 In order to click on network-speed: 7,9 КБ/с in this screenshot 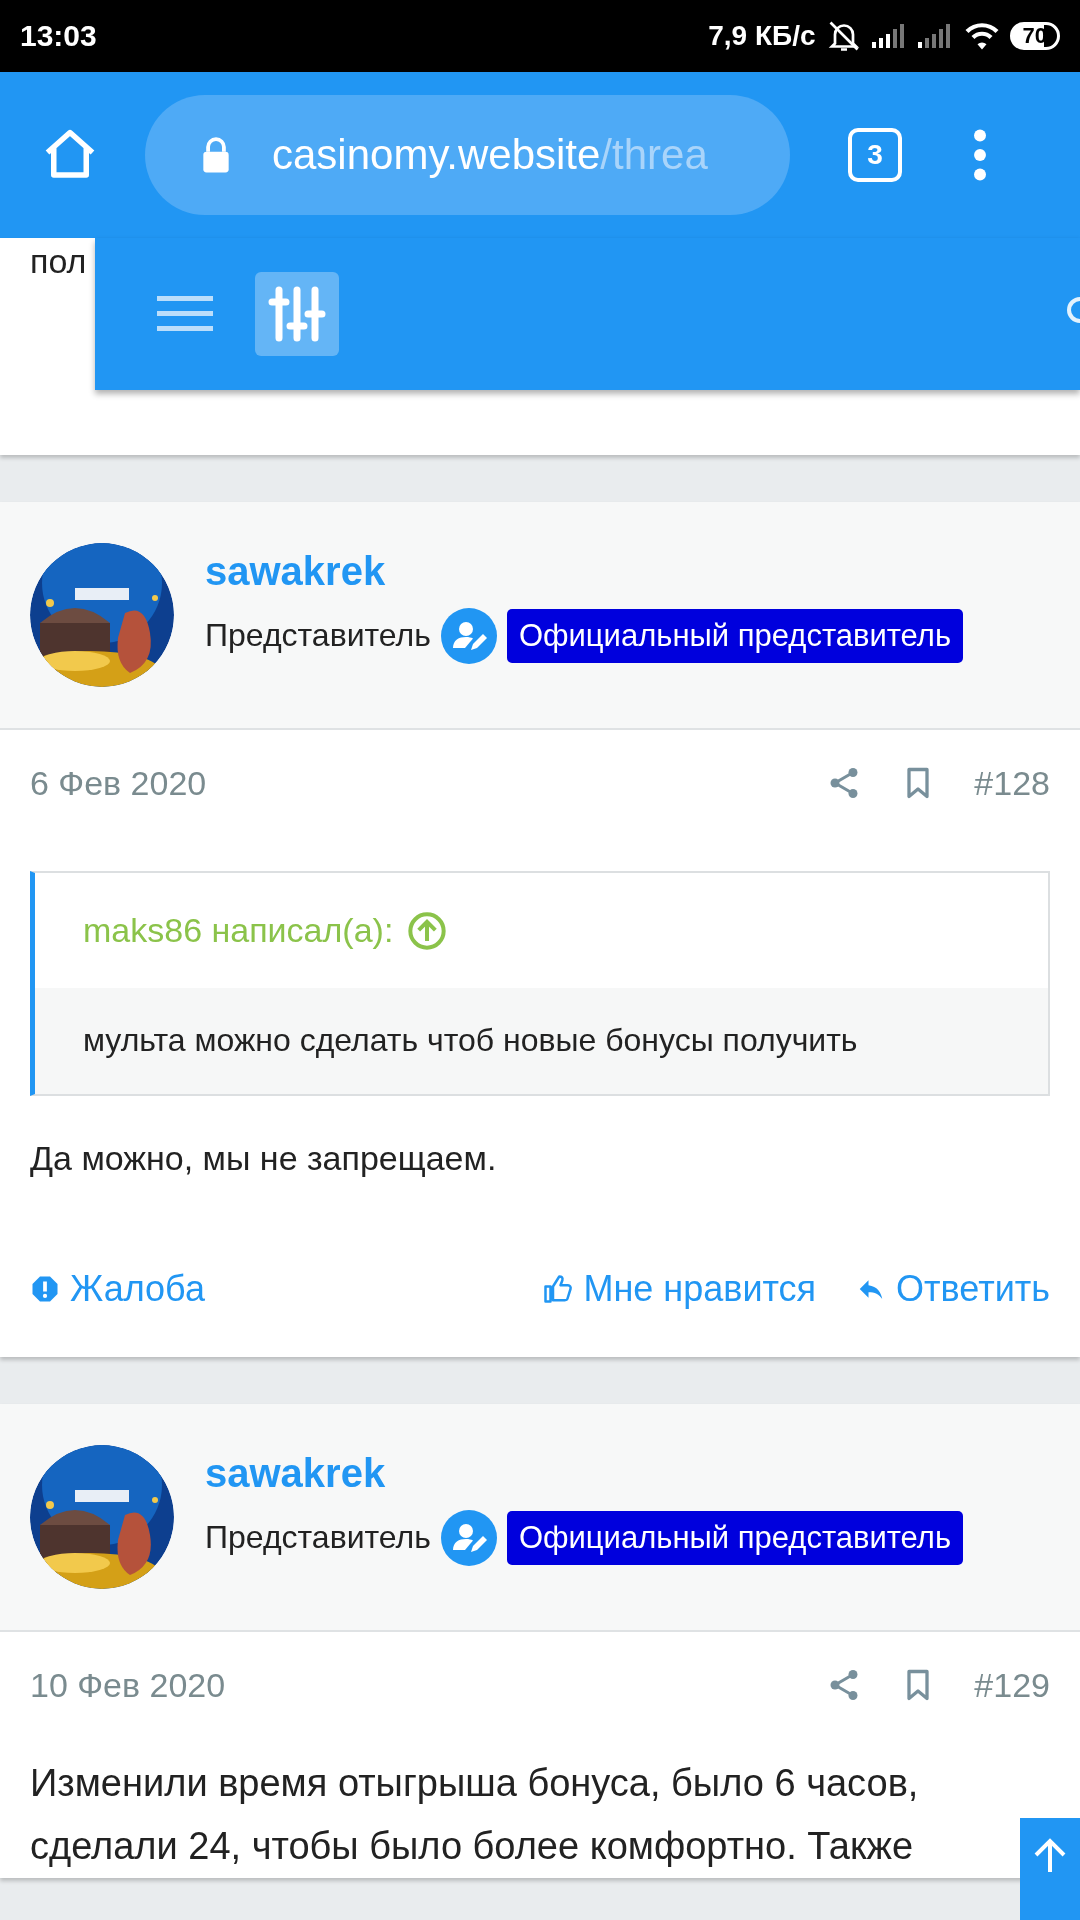, I will do `click(762, 36)`.